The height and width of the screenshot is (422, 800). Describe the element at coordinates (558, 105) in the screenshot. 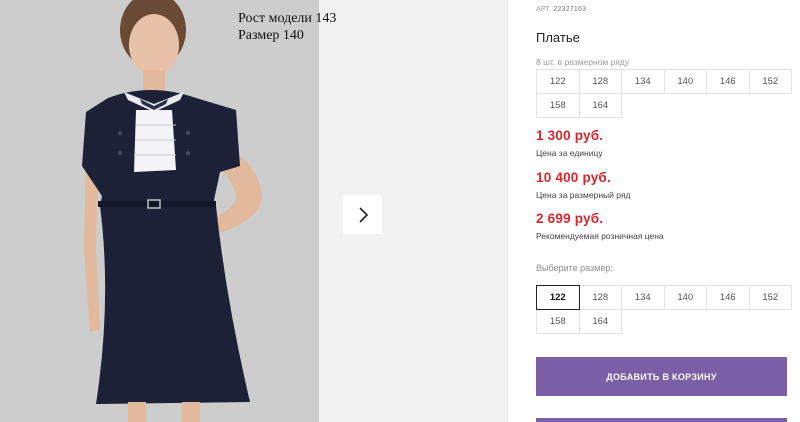

I see `pack-size-cell: 158` at that location.